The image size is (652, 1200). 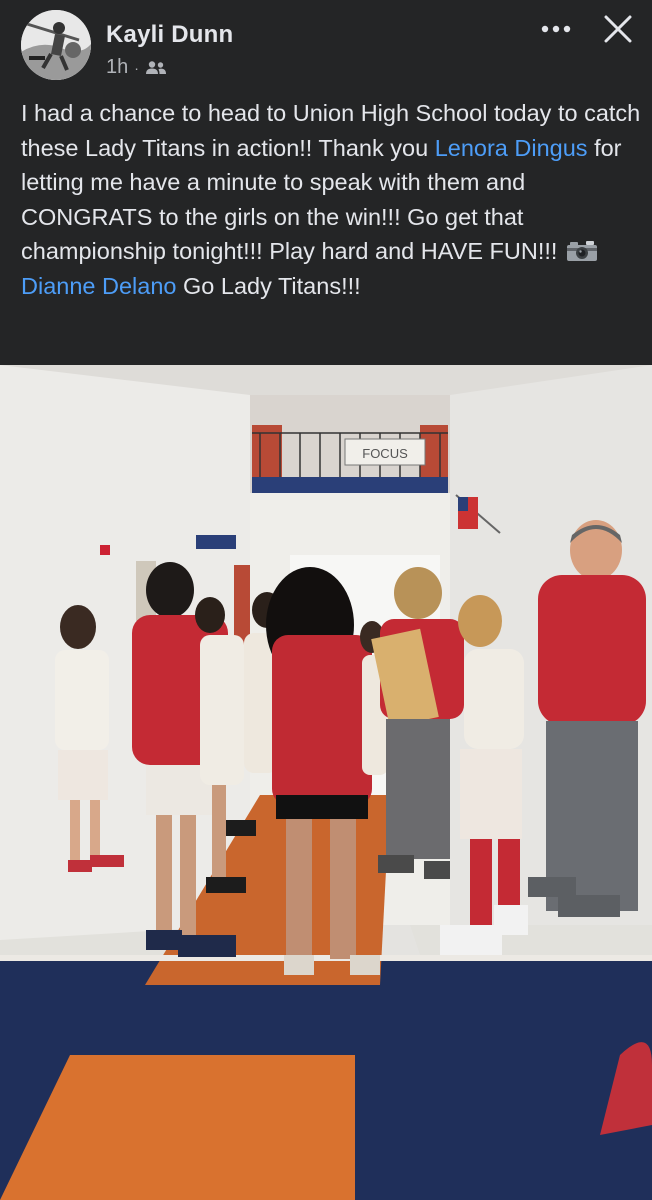 What do you see at coordinates (98, 286) in the screenshot?
I see `mention-link: Dianne Delano` at bounding box center [98, 286].